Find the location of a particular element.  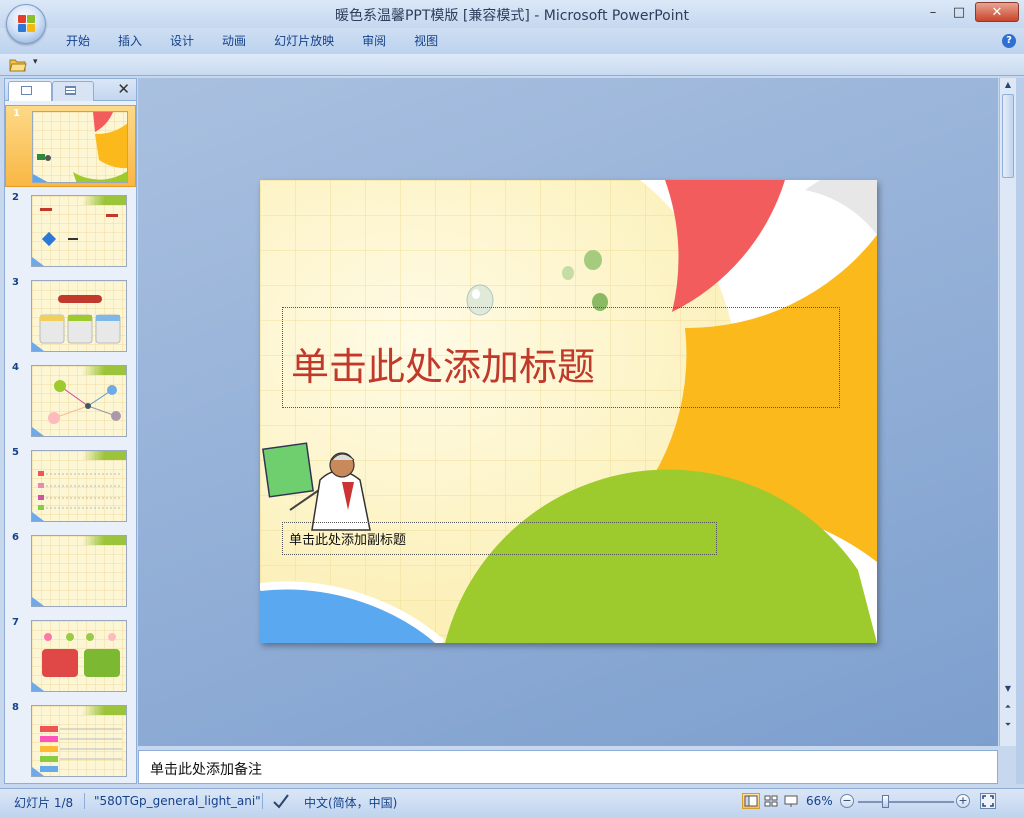

close-button: ✕ is located at coordinates (997, 12).